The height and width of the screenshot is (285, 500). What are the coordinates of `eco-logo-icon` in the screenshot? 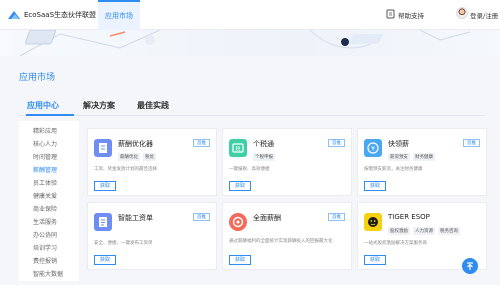 It's located at (14, 15).